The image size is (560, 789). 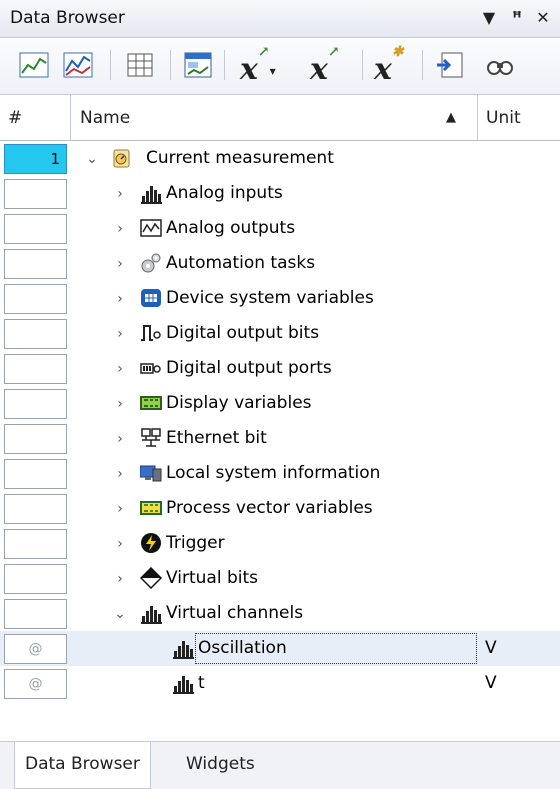 I want to click on row-label: Digital output bits, so click(x=243, y=333).